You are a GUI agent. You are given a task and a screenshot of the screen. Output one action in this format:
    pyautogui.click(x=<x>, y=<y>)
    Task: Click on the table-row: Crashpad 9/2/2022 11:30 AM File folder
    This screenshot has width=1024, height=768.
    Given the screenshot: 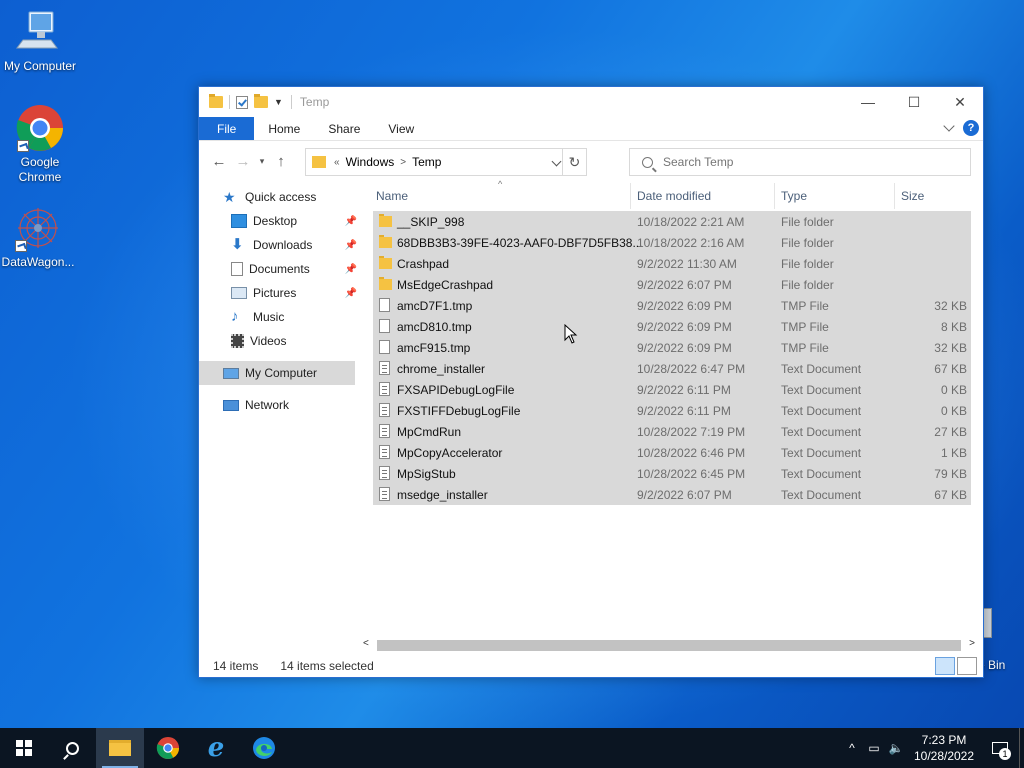 What is the action you would take?
    pyautogui.click(x=672, y=263)
    